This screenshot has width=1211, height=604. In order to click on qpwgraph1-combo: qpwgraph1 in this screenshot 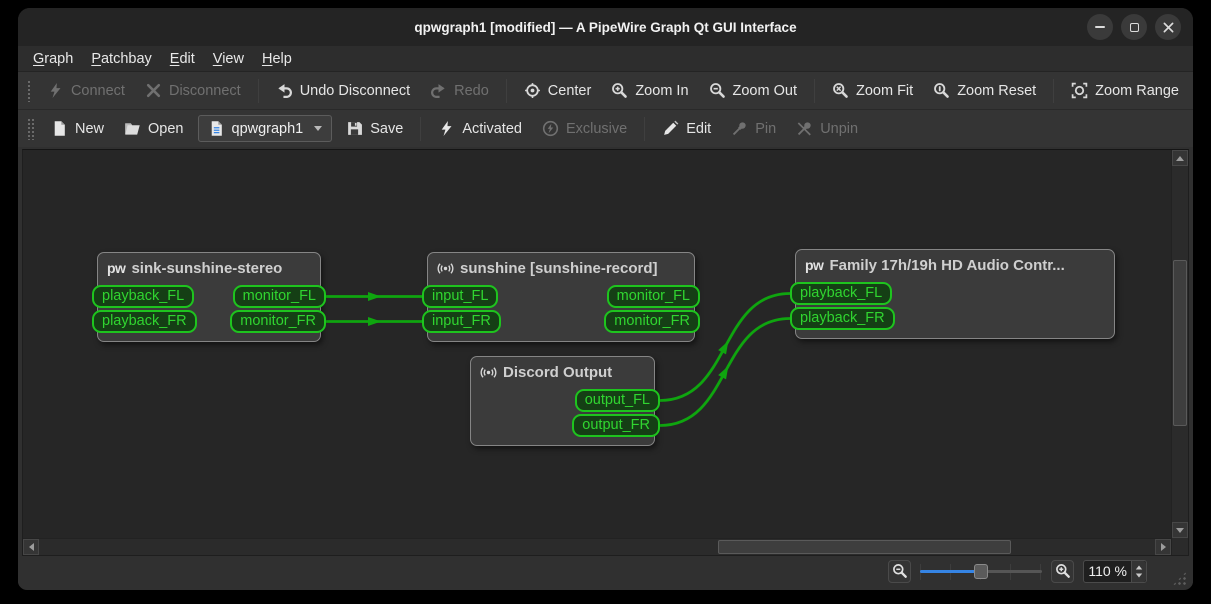, I will do `click(265, 128)`.